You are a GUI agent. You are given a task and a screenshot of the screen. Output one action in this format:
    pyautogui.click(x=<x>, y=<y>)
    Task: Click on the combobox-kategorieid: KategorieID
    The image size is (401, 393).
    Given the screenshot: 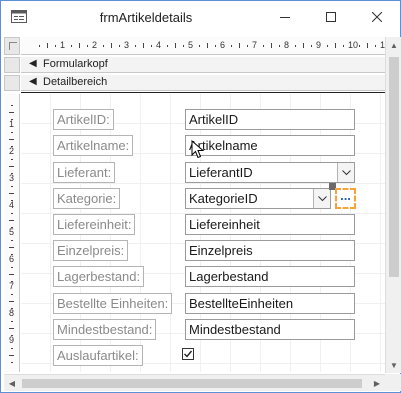 What is the action you would take?
    pyautogui.click(x=258, y=198)
    